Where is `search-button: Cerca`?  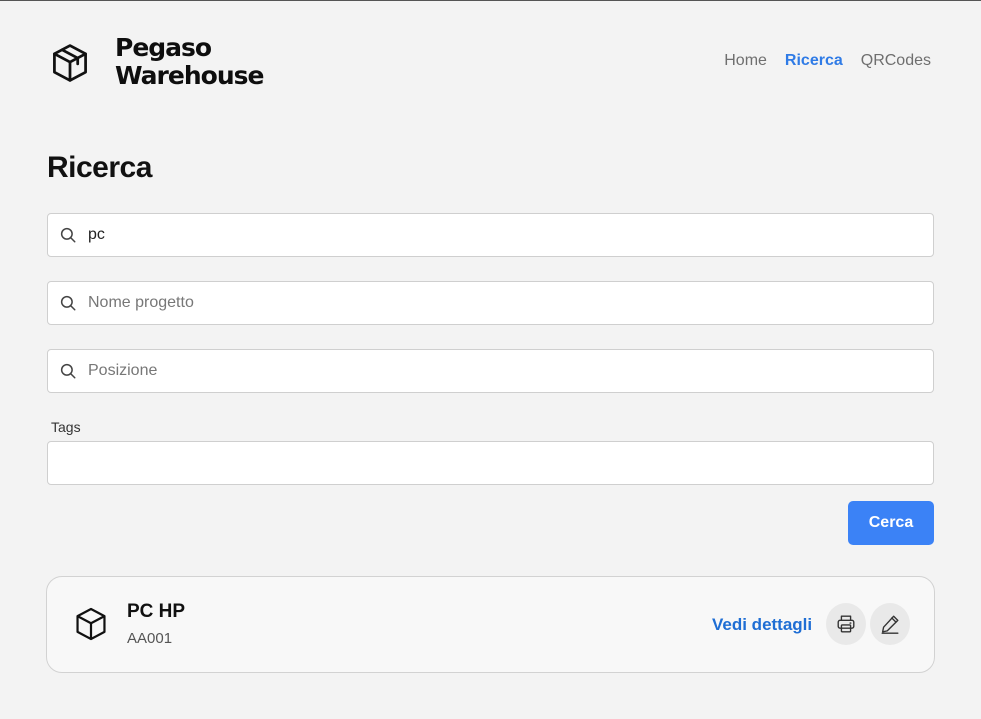
search-button: Cerca is located at coordinates (891, 523).